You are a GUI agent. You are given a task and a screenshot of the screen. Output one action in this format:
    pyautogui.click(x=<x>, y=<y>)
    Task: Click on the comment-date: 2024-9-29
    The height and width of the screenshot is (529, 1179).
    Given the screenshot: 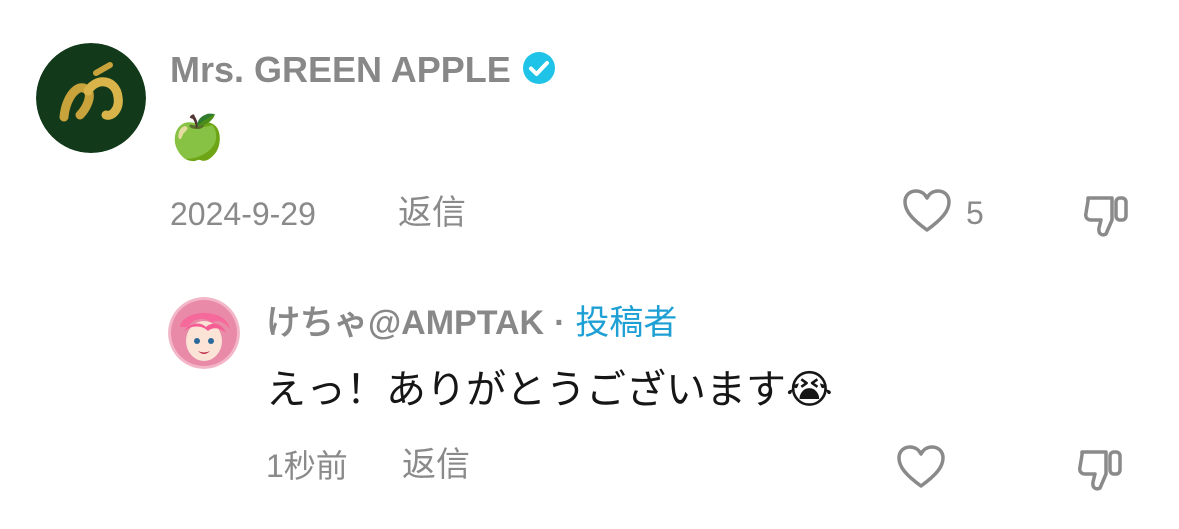 What is the action you would take?
    pyautogui.click(x=243, y=214)
    